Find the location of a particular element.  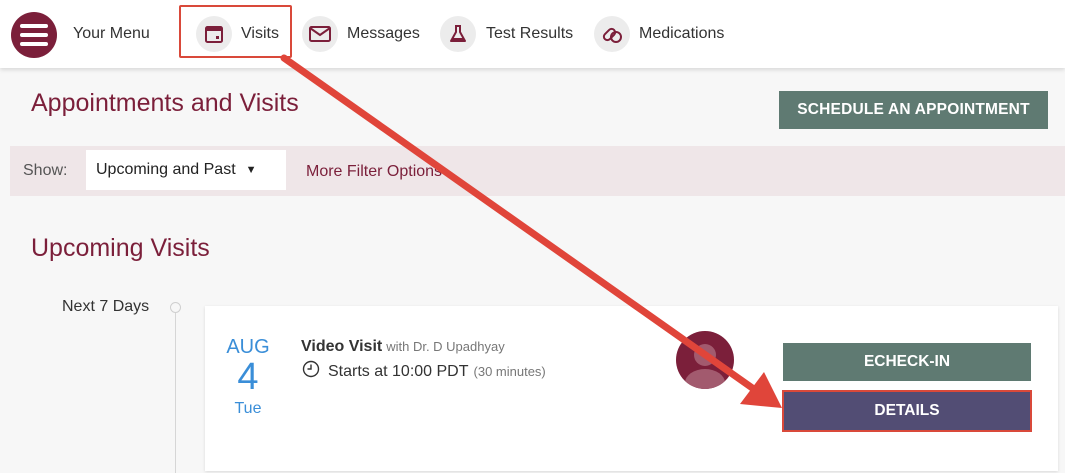

timeline-label: Next 7 Days is located at coordinates (106, 306).